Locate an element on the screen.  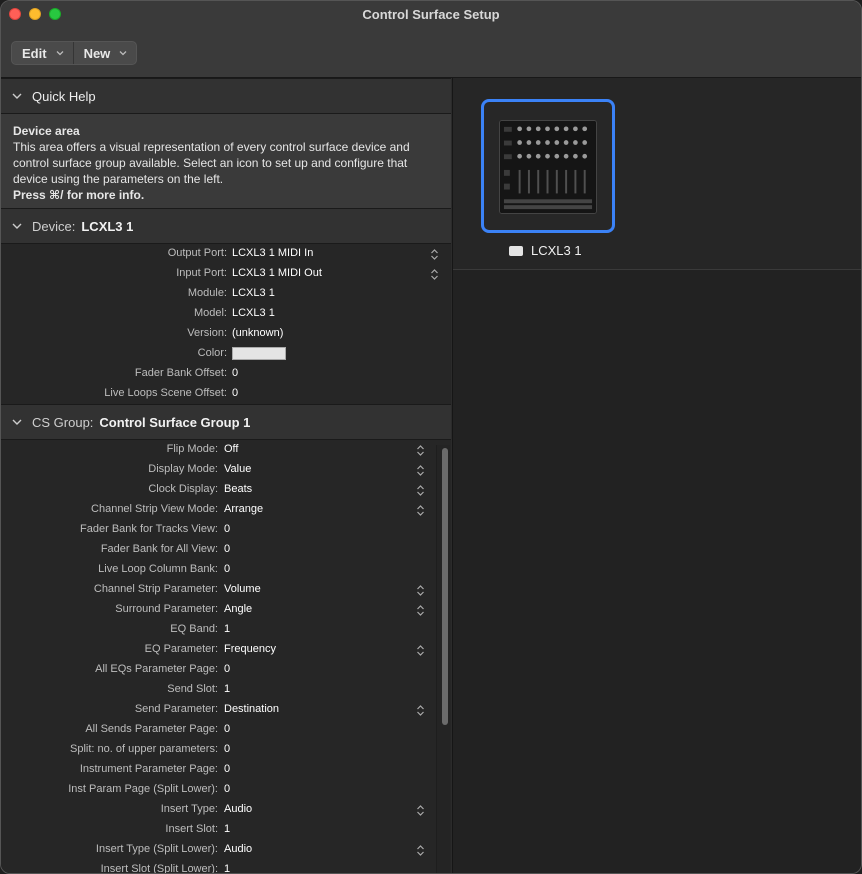
parameter-row: Instrument Parameter Page: 0 is located at coordinates (226, 770).